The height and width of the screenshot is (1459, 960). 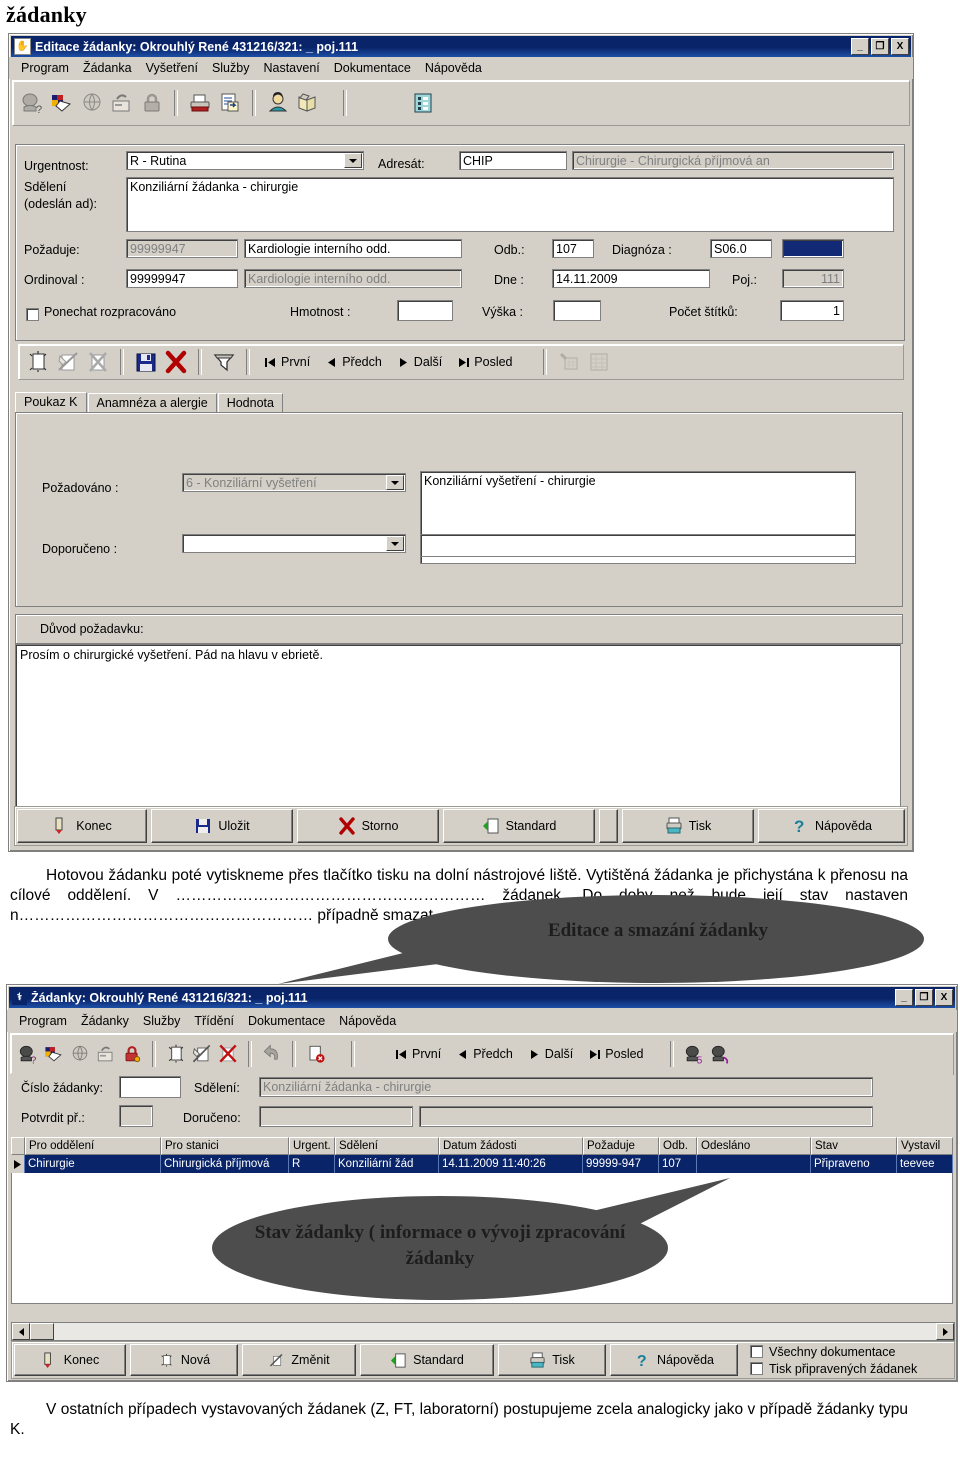 What do you see at coordinates (146, 362) in the screenshot?
I see `save-icon` at bounding box center [146, 362].